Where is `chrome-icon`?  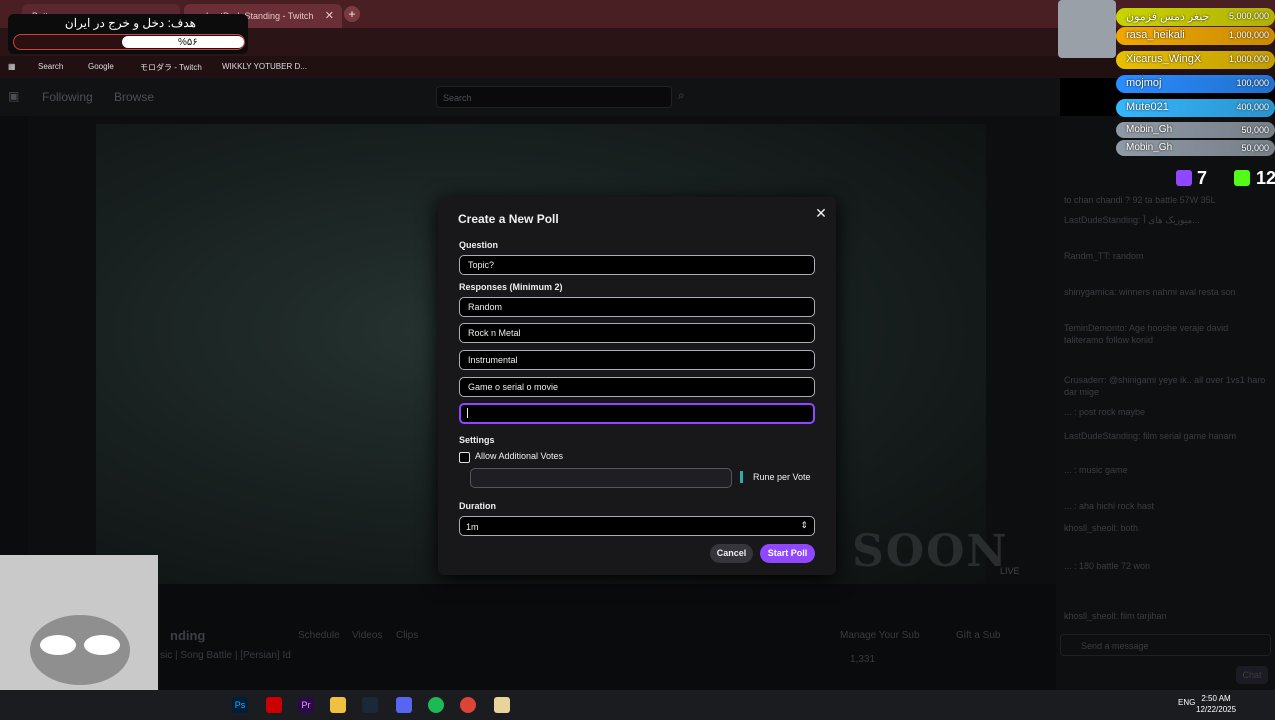
chrome-icon is located at coordinates (468, 705).